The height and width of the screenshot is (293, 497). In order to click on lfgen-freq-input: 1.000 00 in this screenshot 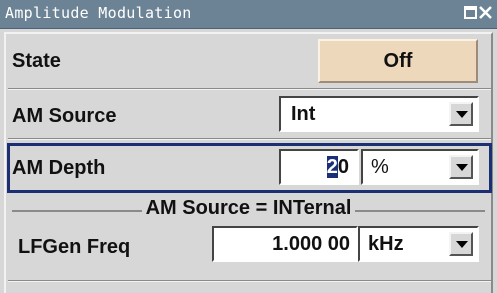, I will do `click(285, 244)`.